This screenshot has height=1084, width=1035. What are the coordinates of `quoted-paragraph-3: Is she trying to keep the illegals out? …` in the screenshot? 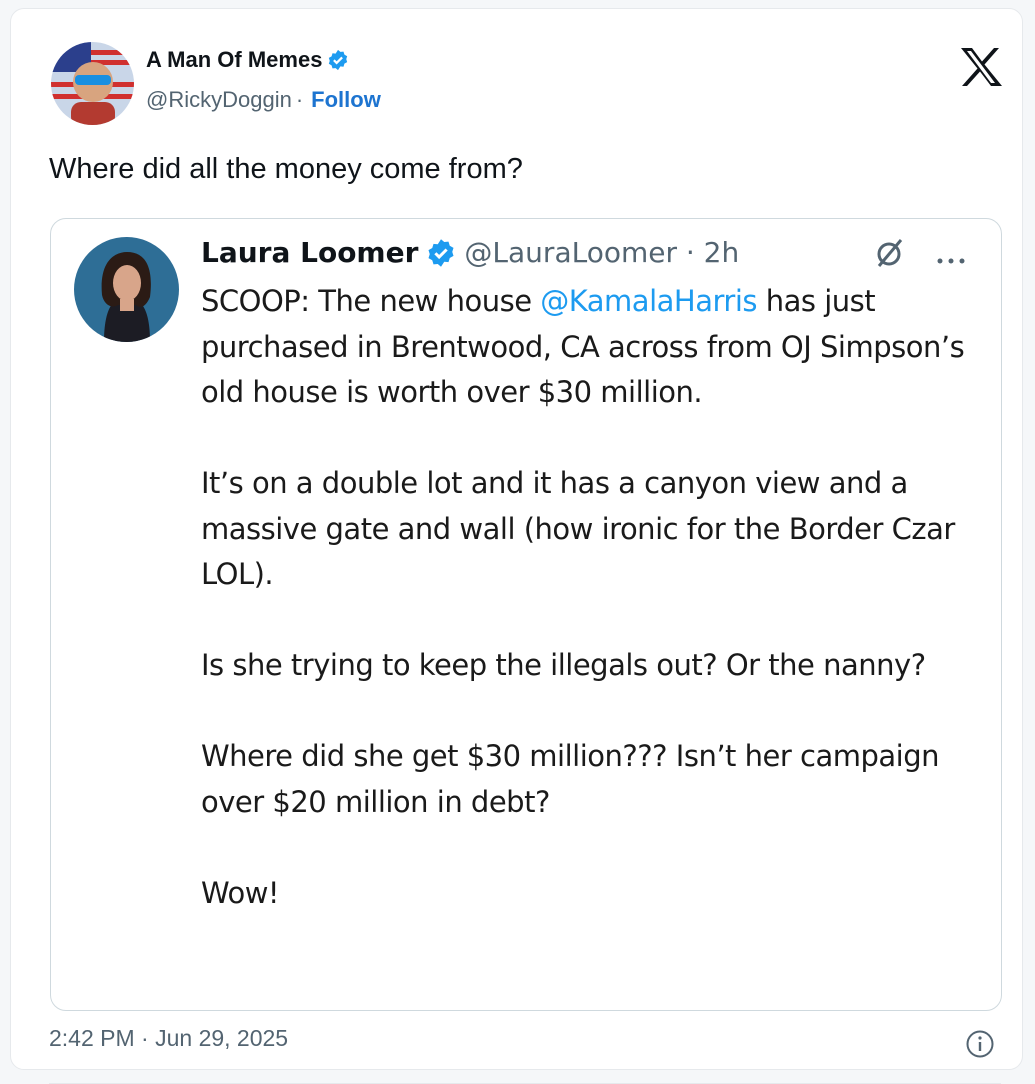 It's located at (563, 665).